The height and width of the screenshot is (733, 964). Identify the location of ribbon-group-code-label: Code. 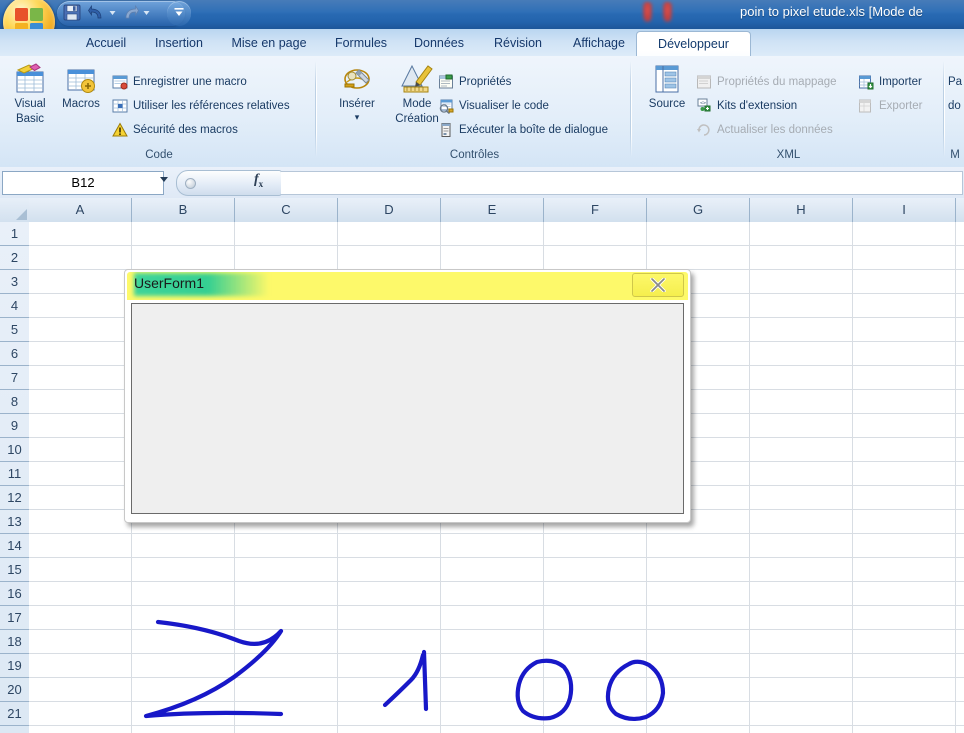
(159, 155).